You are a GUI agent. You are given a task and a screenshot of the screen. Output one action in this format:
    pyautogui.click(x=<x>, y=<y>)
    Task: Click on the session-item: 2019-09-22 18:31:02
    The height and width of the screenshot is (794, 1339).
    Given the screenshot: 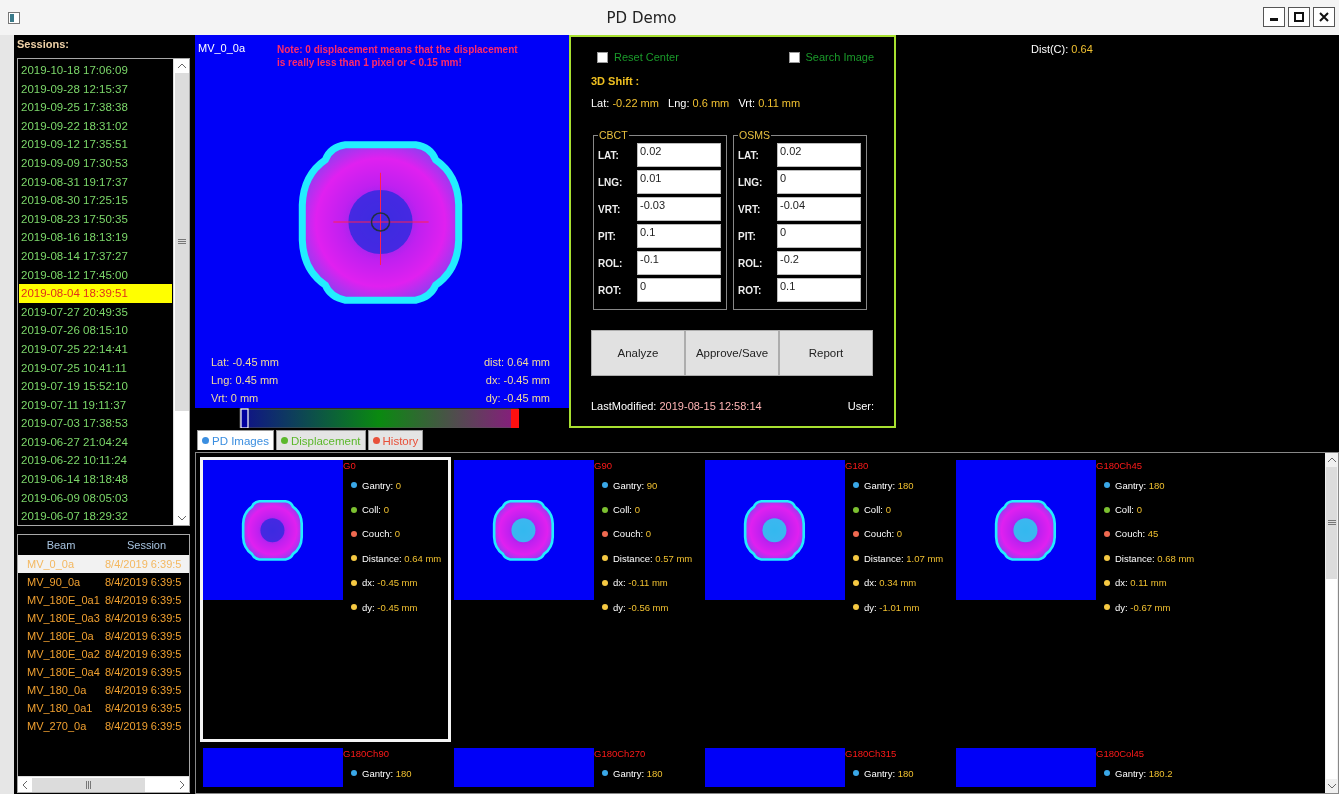 What is the action you would take?
    pyautogui.click(x=95, y=126)
    